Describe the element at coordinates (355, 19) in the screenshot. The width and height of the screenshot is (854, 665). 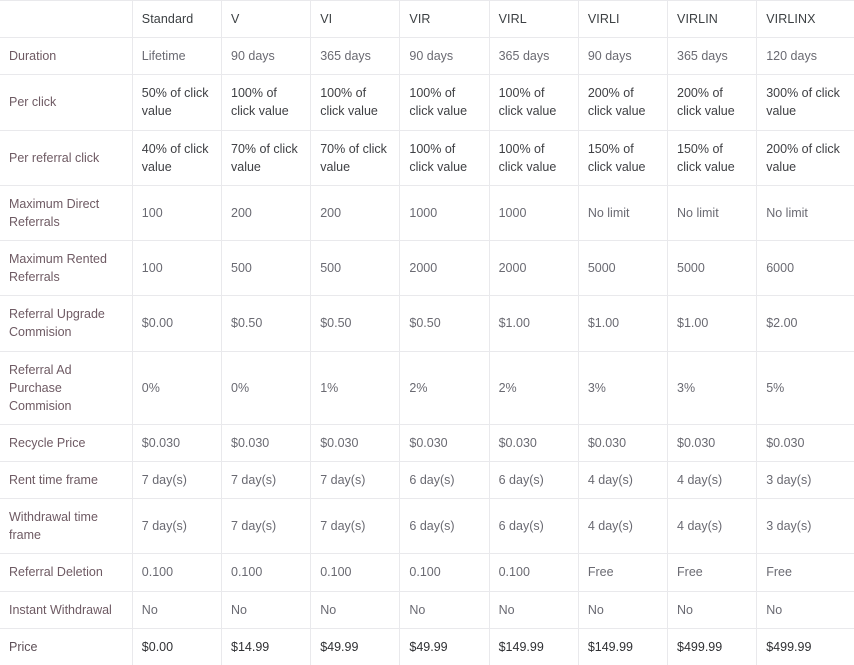
I see `column-header-vi: VI` at that location.